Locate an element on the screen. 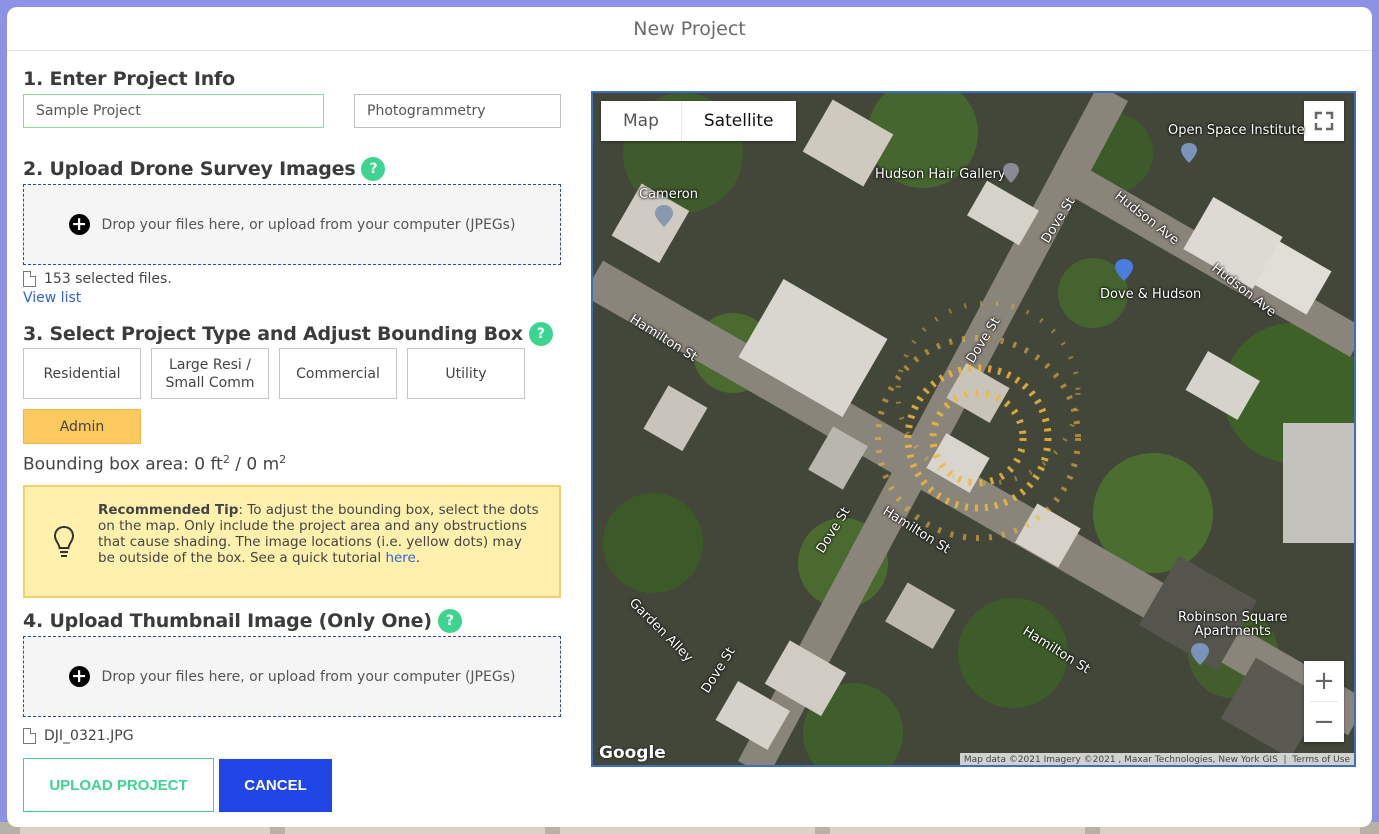  tip-end: . is located at coordinates (418, 558).